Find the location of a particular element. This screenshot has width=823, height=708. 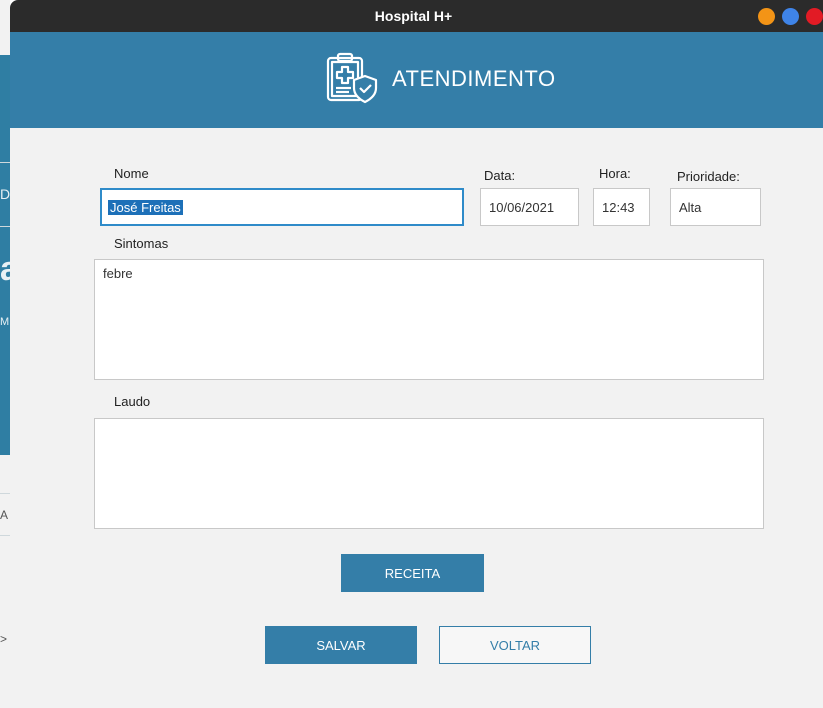

date-input: 10/06/2021 is located at coordinates (529, 207).